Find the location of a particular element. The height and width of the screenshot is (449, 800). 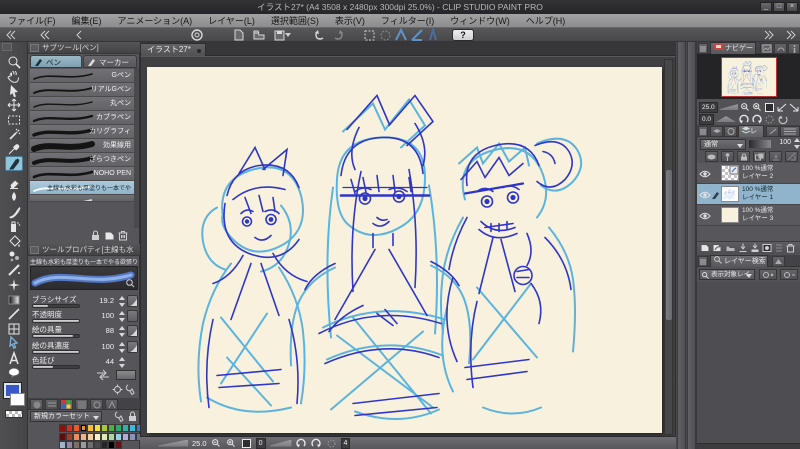

collapse-right-icon is located at coordinates (769, 35).